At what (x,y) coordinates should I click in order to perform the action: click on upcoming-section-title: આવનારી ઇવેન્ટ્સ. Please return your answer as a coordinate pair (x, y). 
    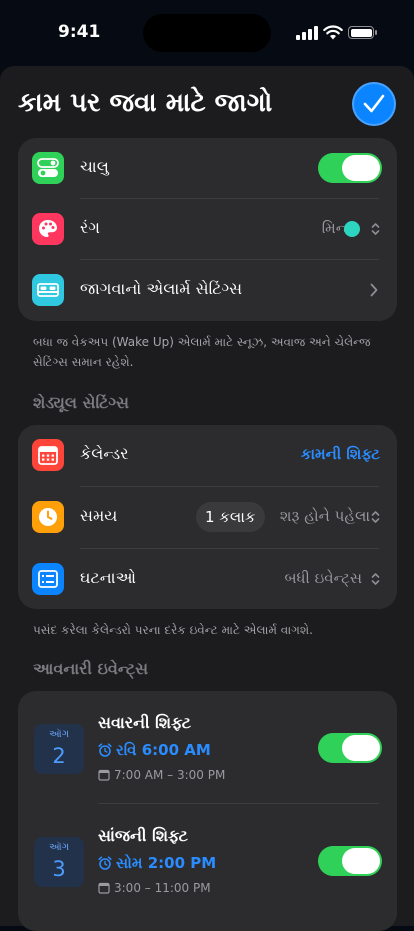
    Looking at the image, I should click on (91, 668).